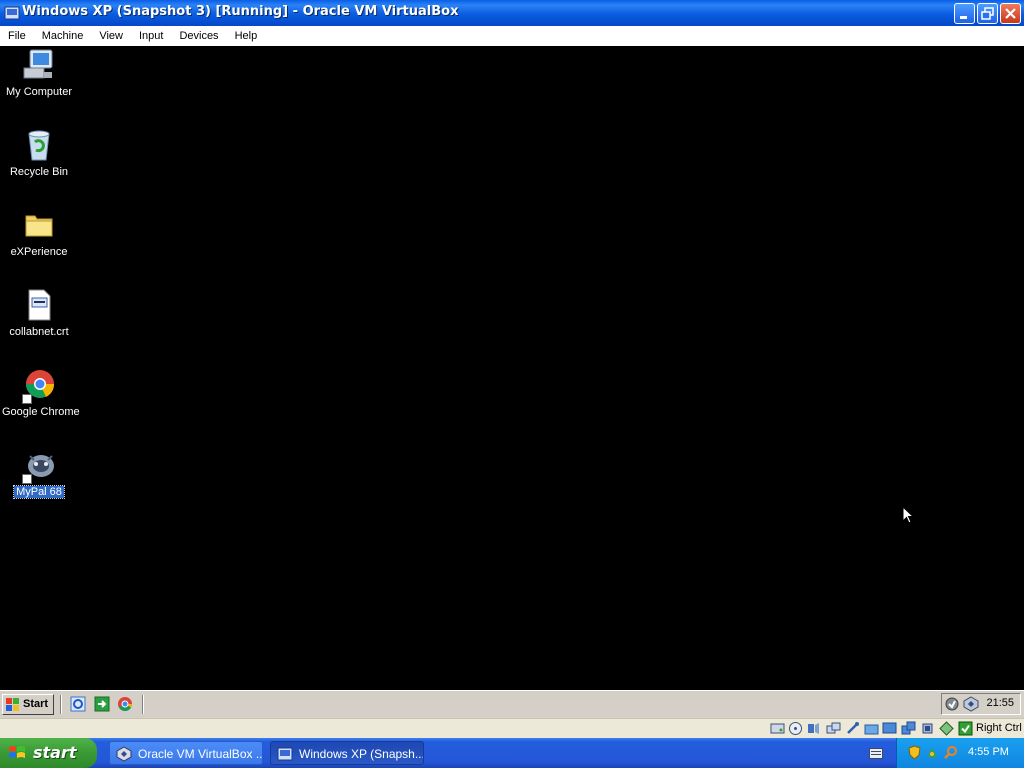  I want to click on certificate-file-icon, so click(39, 305).